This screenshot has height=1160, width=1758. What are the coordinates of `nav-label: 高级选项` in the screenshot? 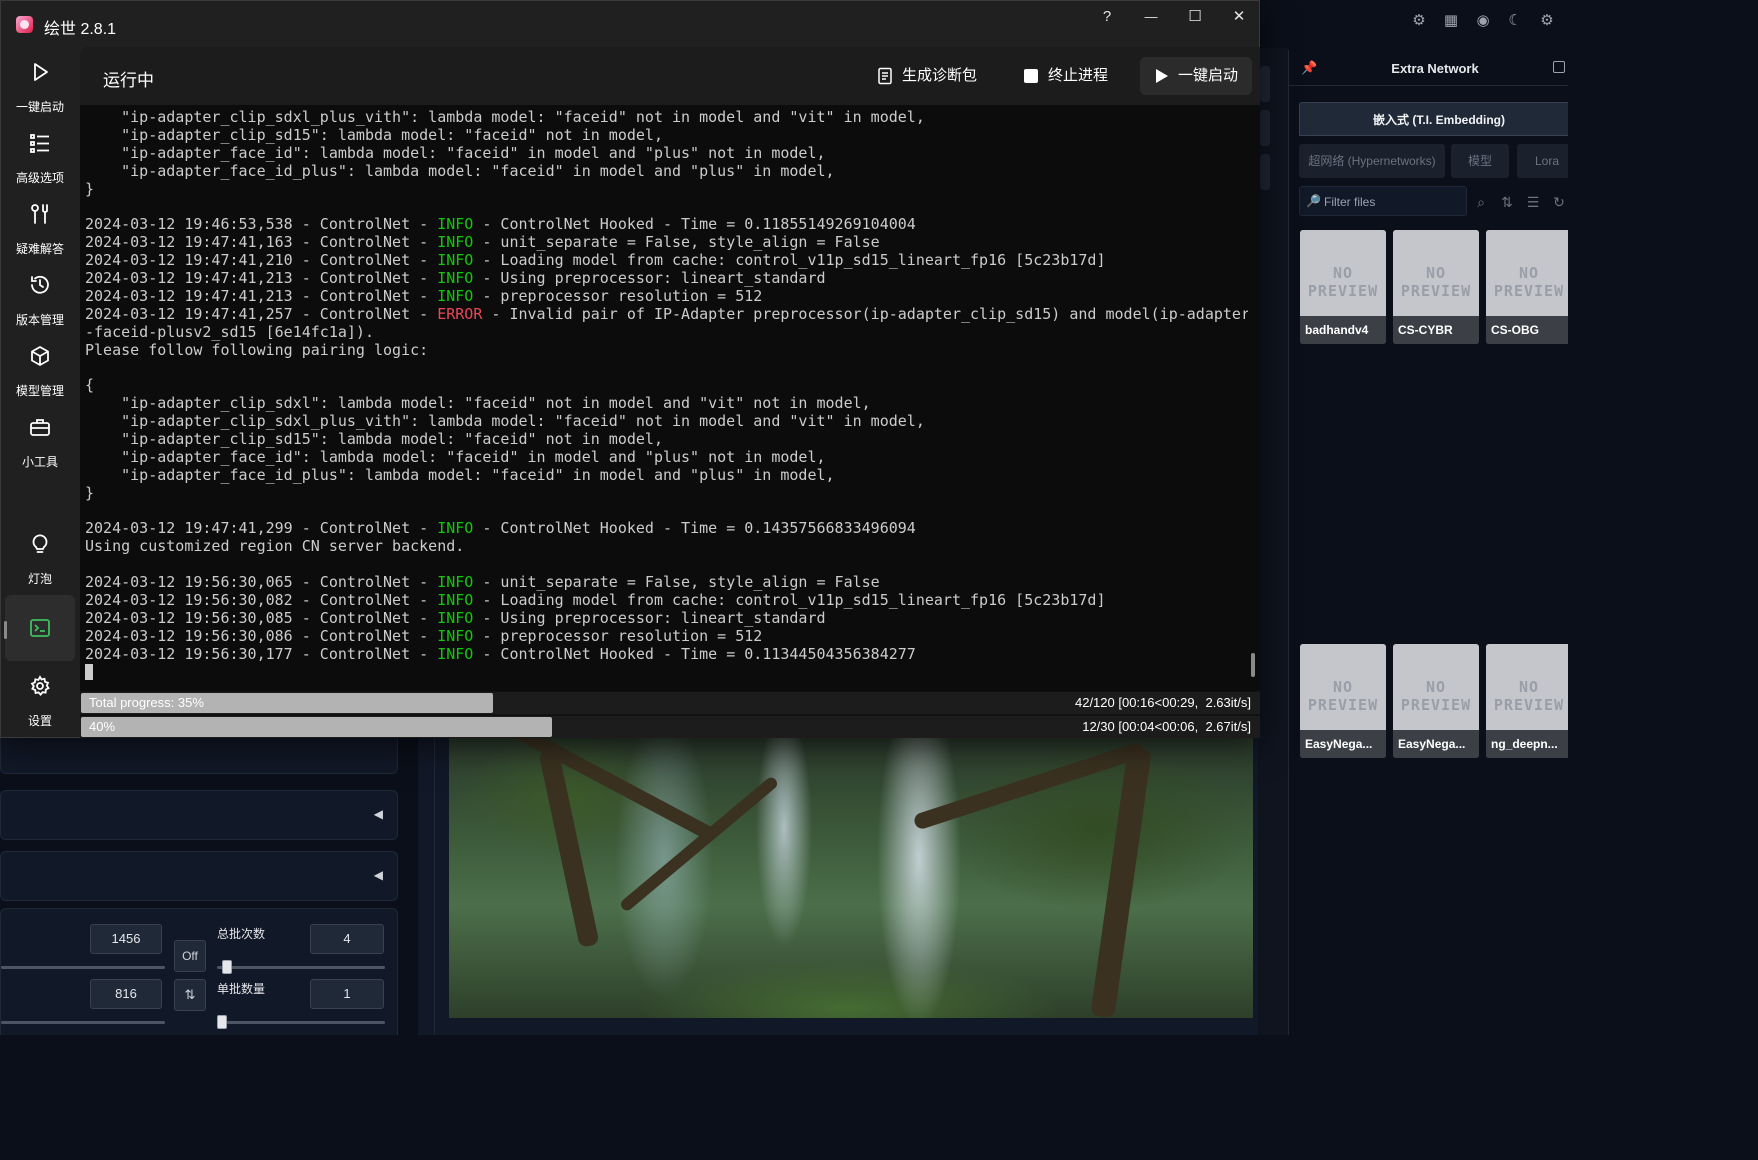 It's located at (39, 178).